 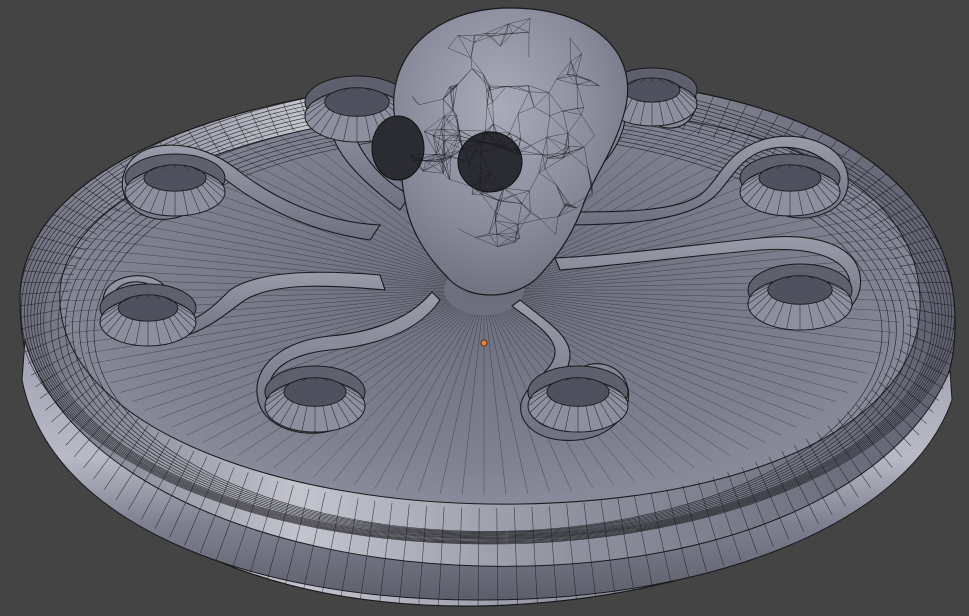 What do you see at coordinates (484, 343) in the screenshot?
I see `object-origin-marker` at bounding box center [484, 343].